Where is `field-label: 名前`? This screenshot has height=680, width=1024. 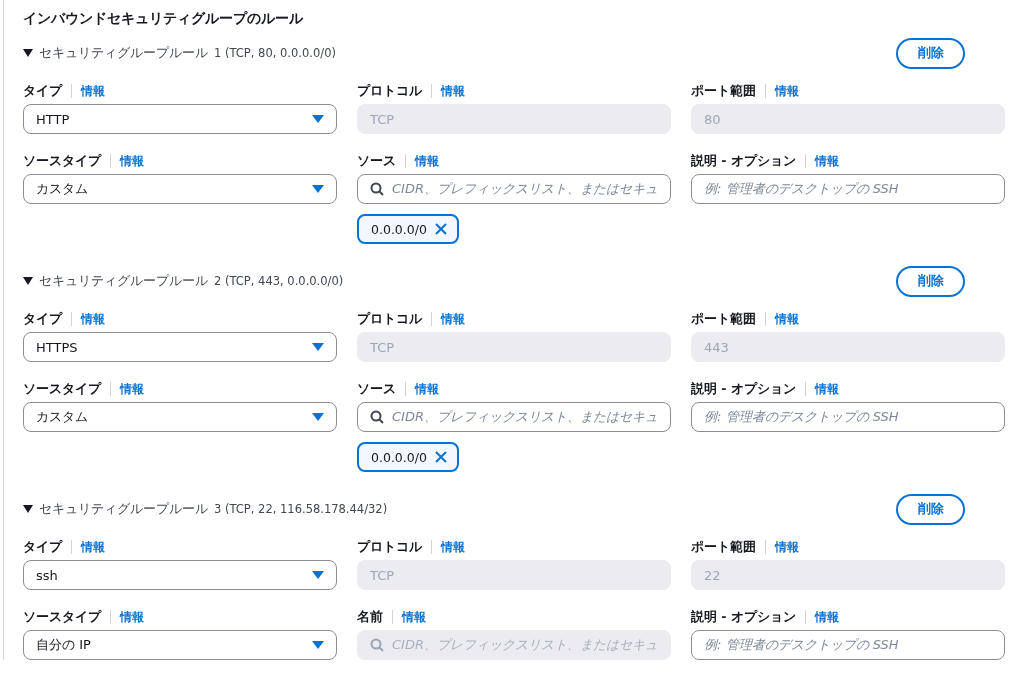
field-label: 名前 is located at coordinates (370, 617).